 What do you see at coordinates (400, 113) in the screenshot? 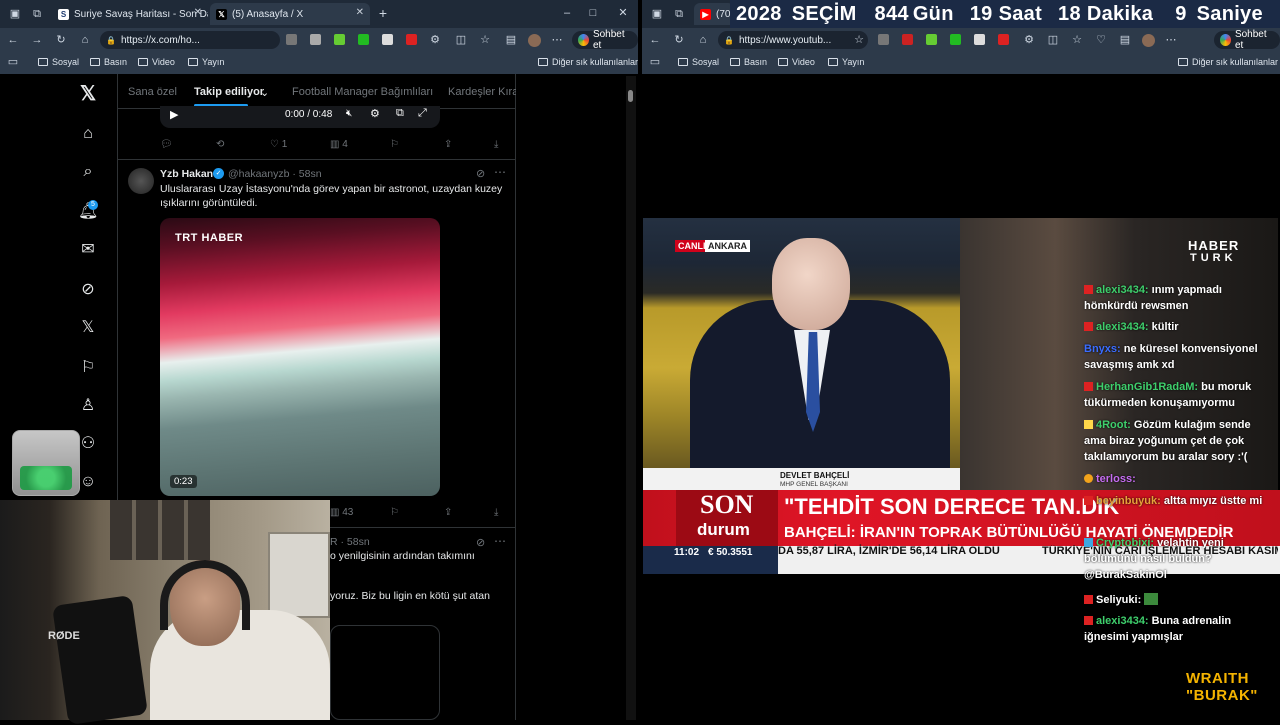
I see `pip-icon: ⧉` at bounding box center [400, 113].